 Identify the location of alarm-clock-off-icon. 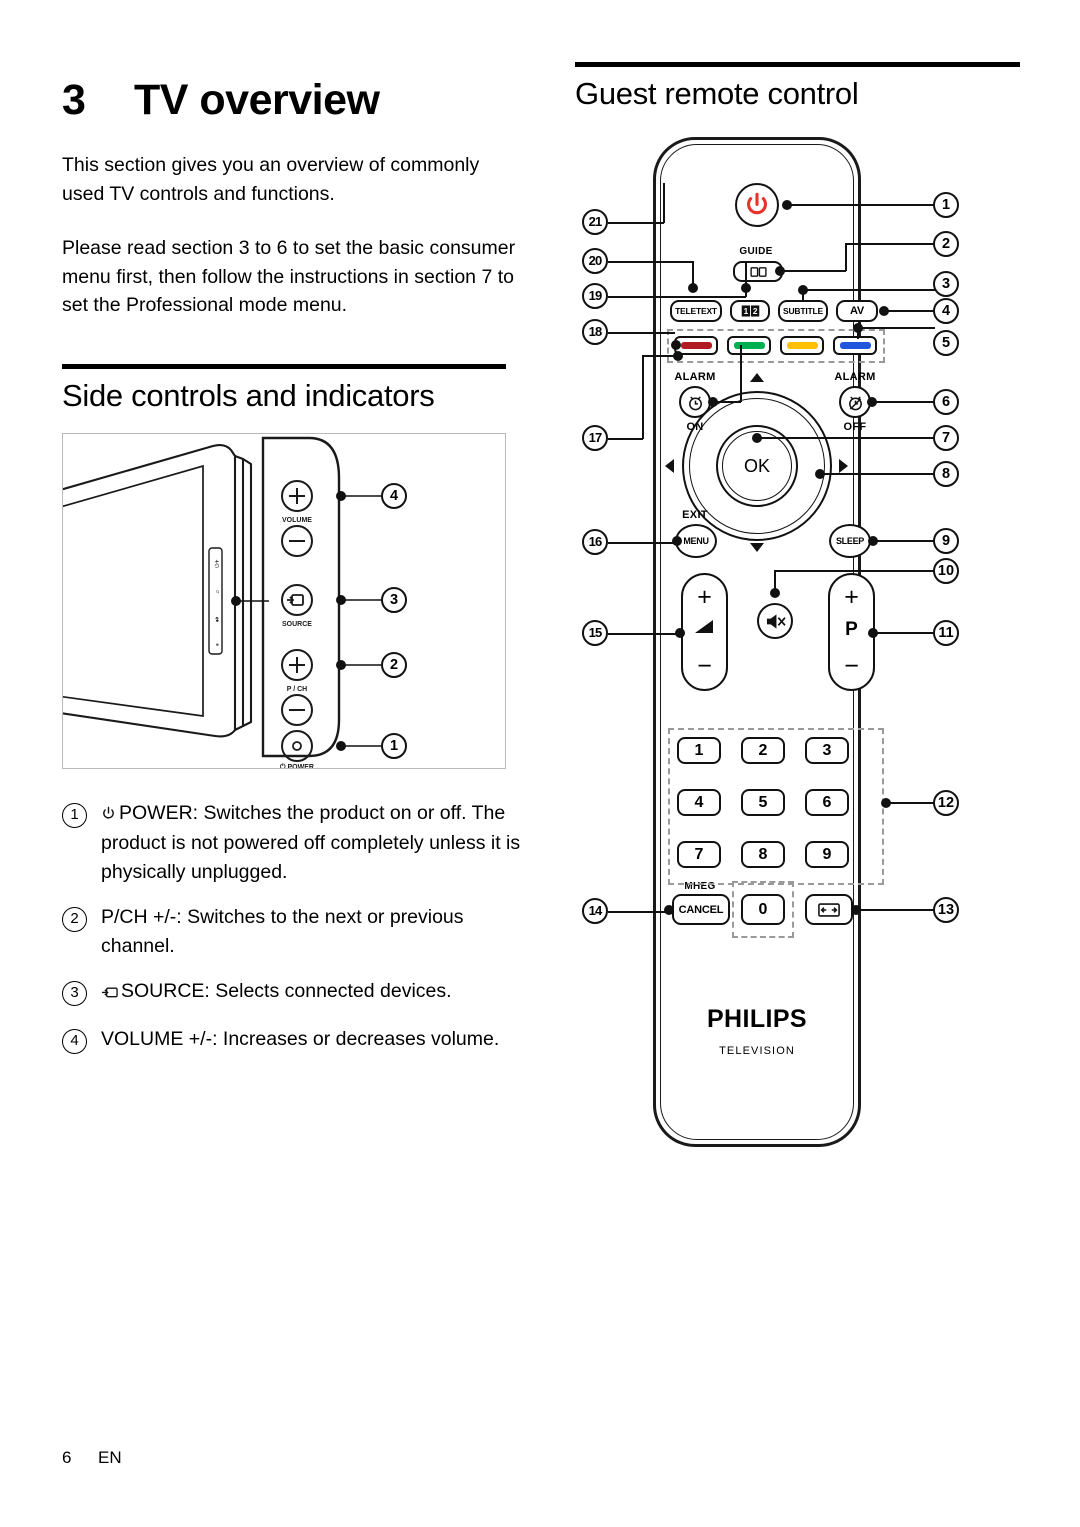
(855, 402).